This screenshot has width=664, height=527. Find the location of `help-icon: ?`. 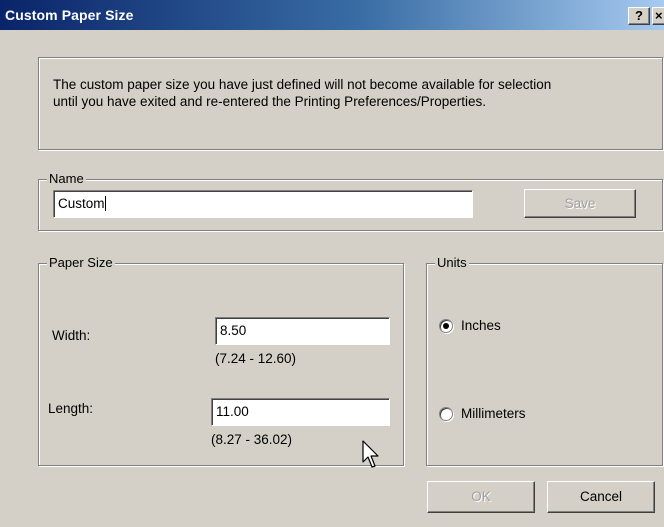

help-icon: ? is located at coordinates (639, 15).